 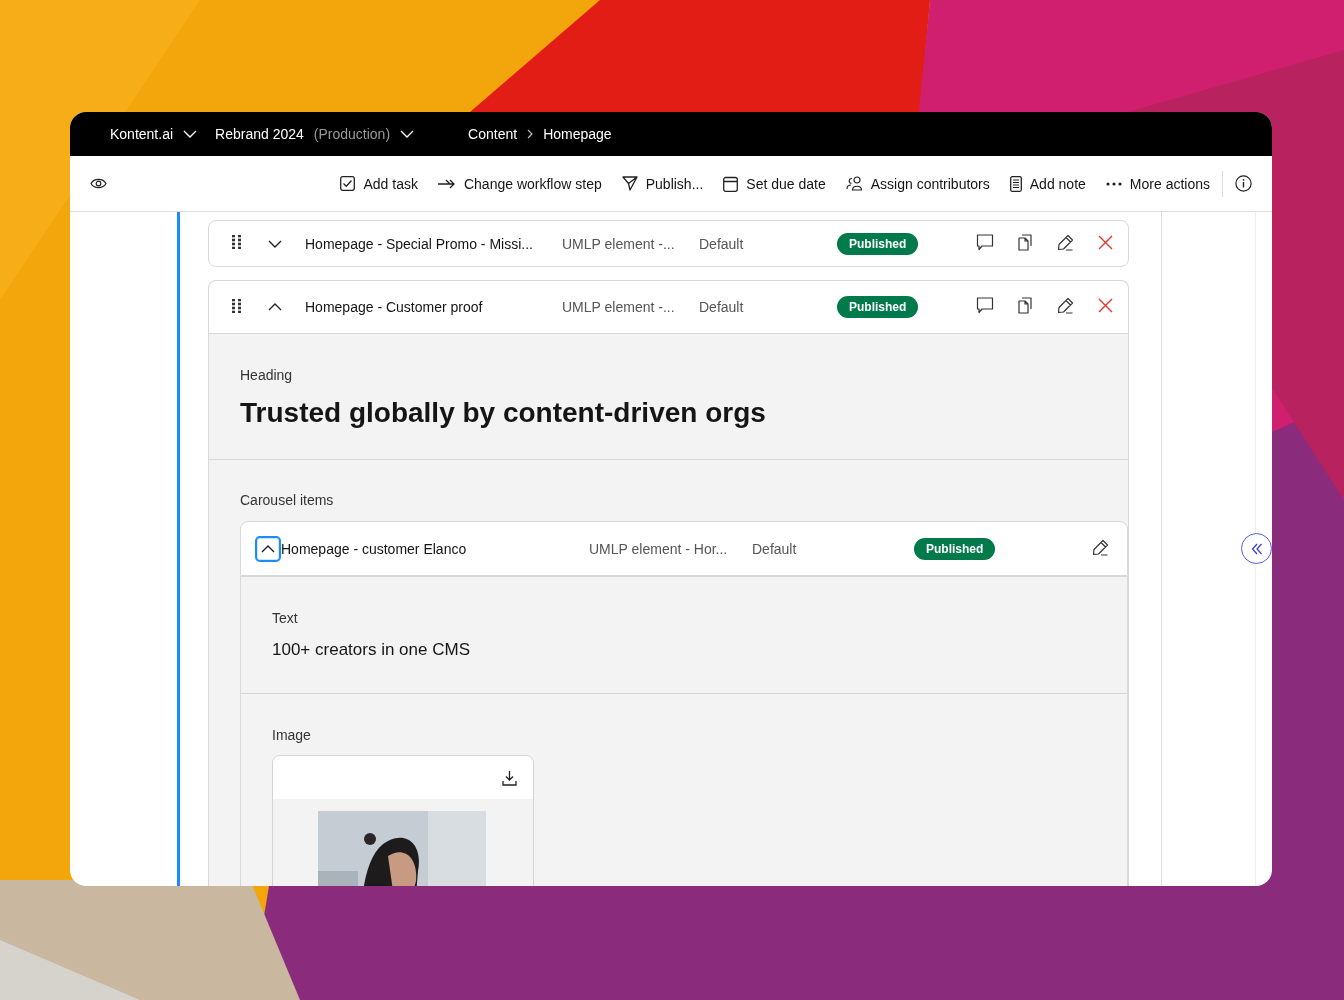 What do you see at coordinates (446, 183) in the screenshot?
I see `double-arrow-icon` at bounding box center [446, 183].